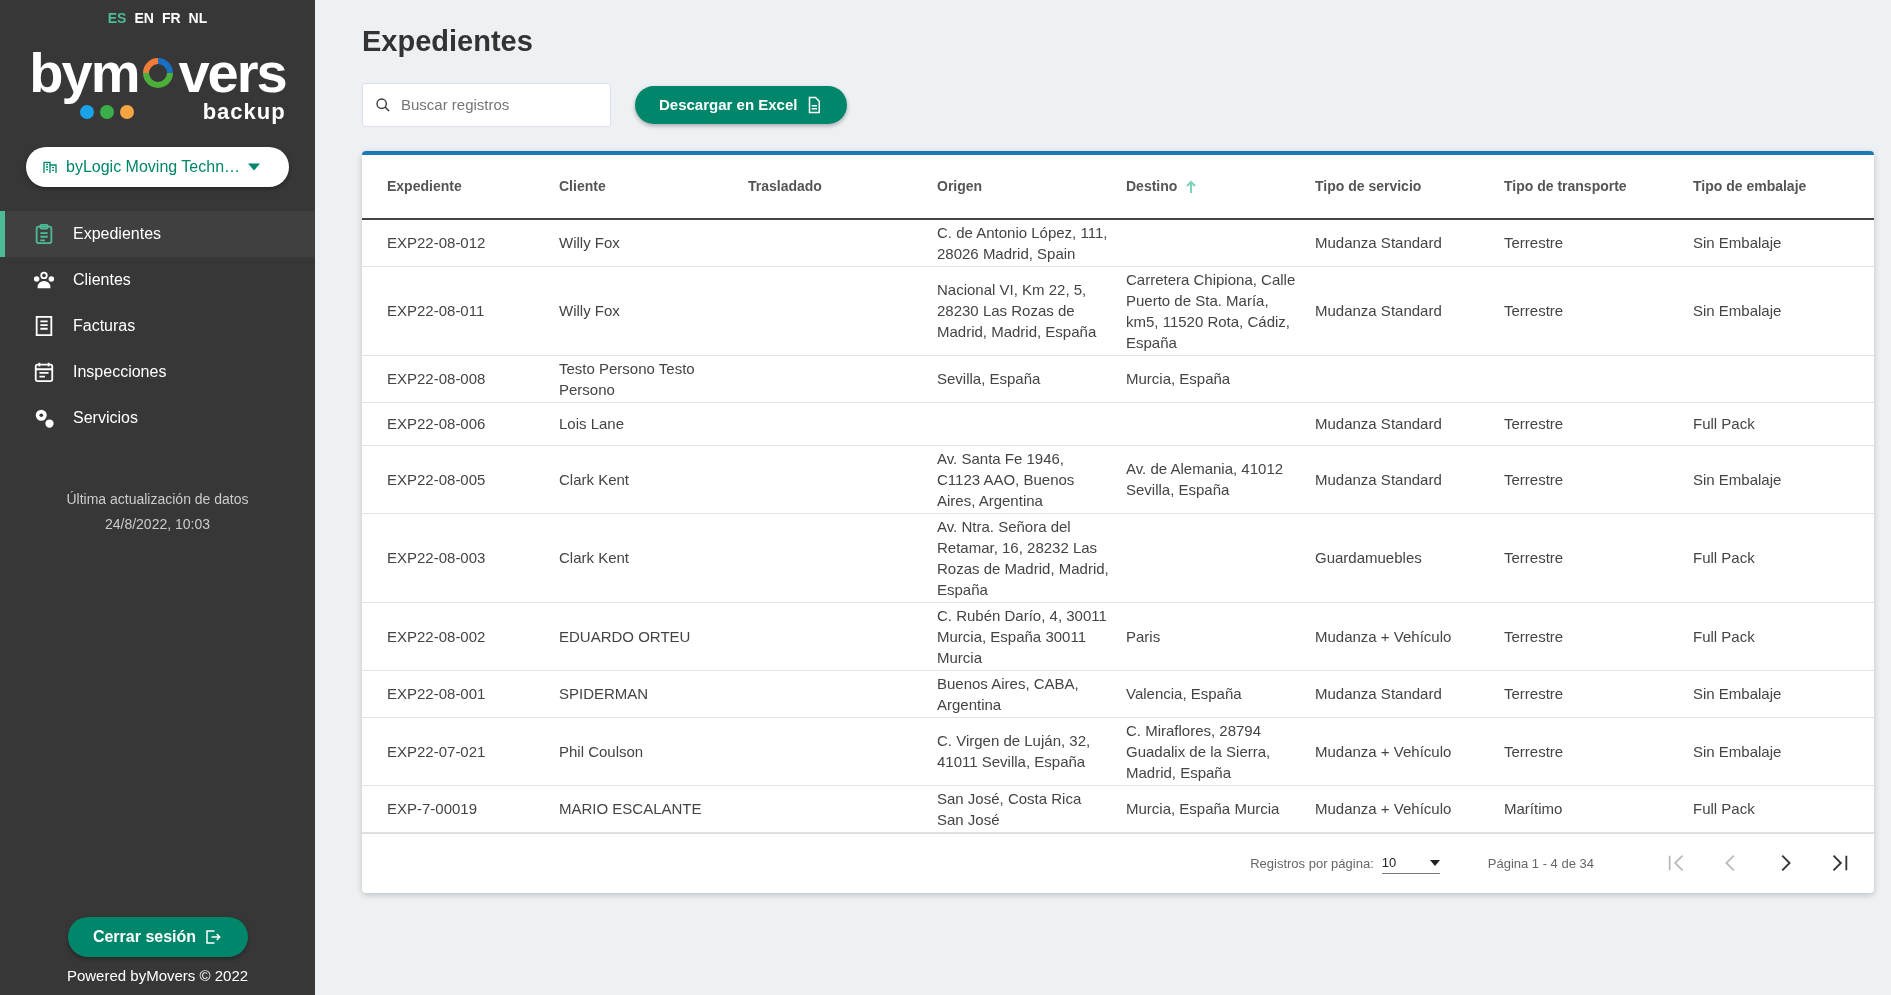 The width and height of the screenshot is (1891, 995). I want to click on table-cell: EXP-7-00019, so click(432, 809).